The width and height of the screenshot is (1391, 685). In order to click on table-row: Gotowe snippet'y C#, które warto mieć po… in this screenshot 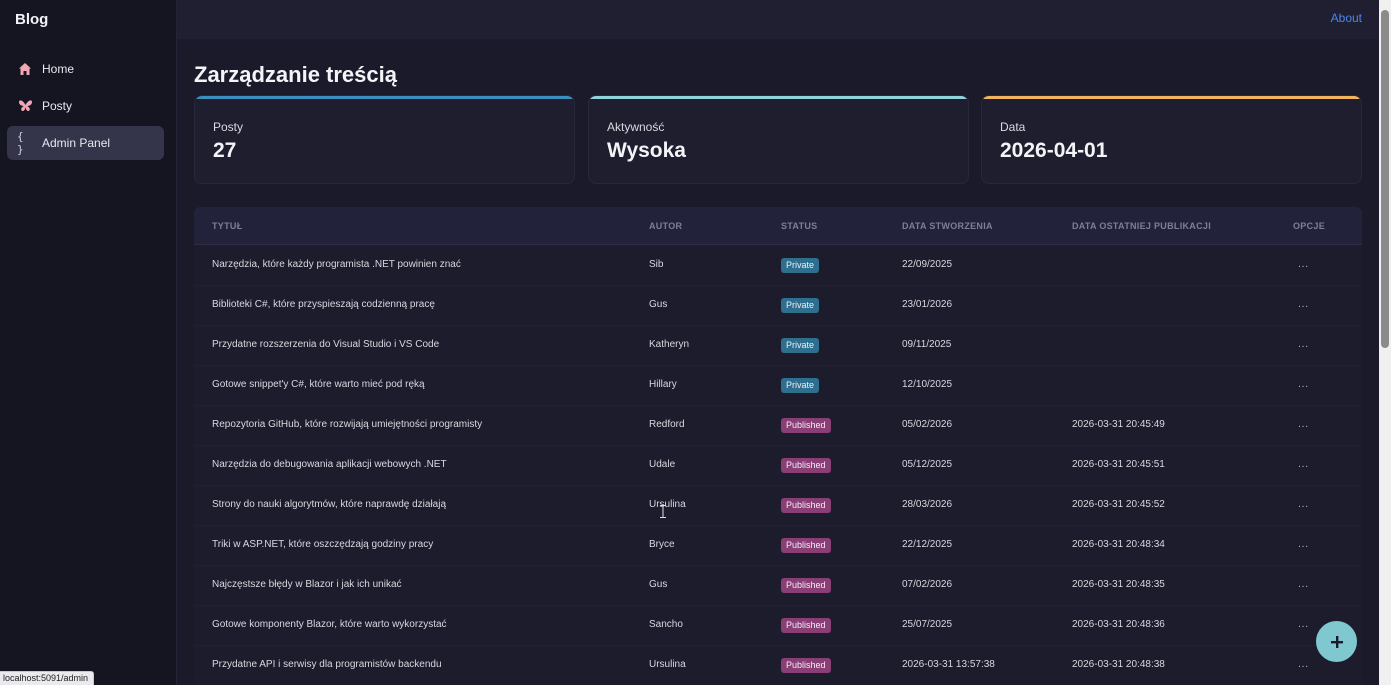, I will do `click(778, 386)`.